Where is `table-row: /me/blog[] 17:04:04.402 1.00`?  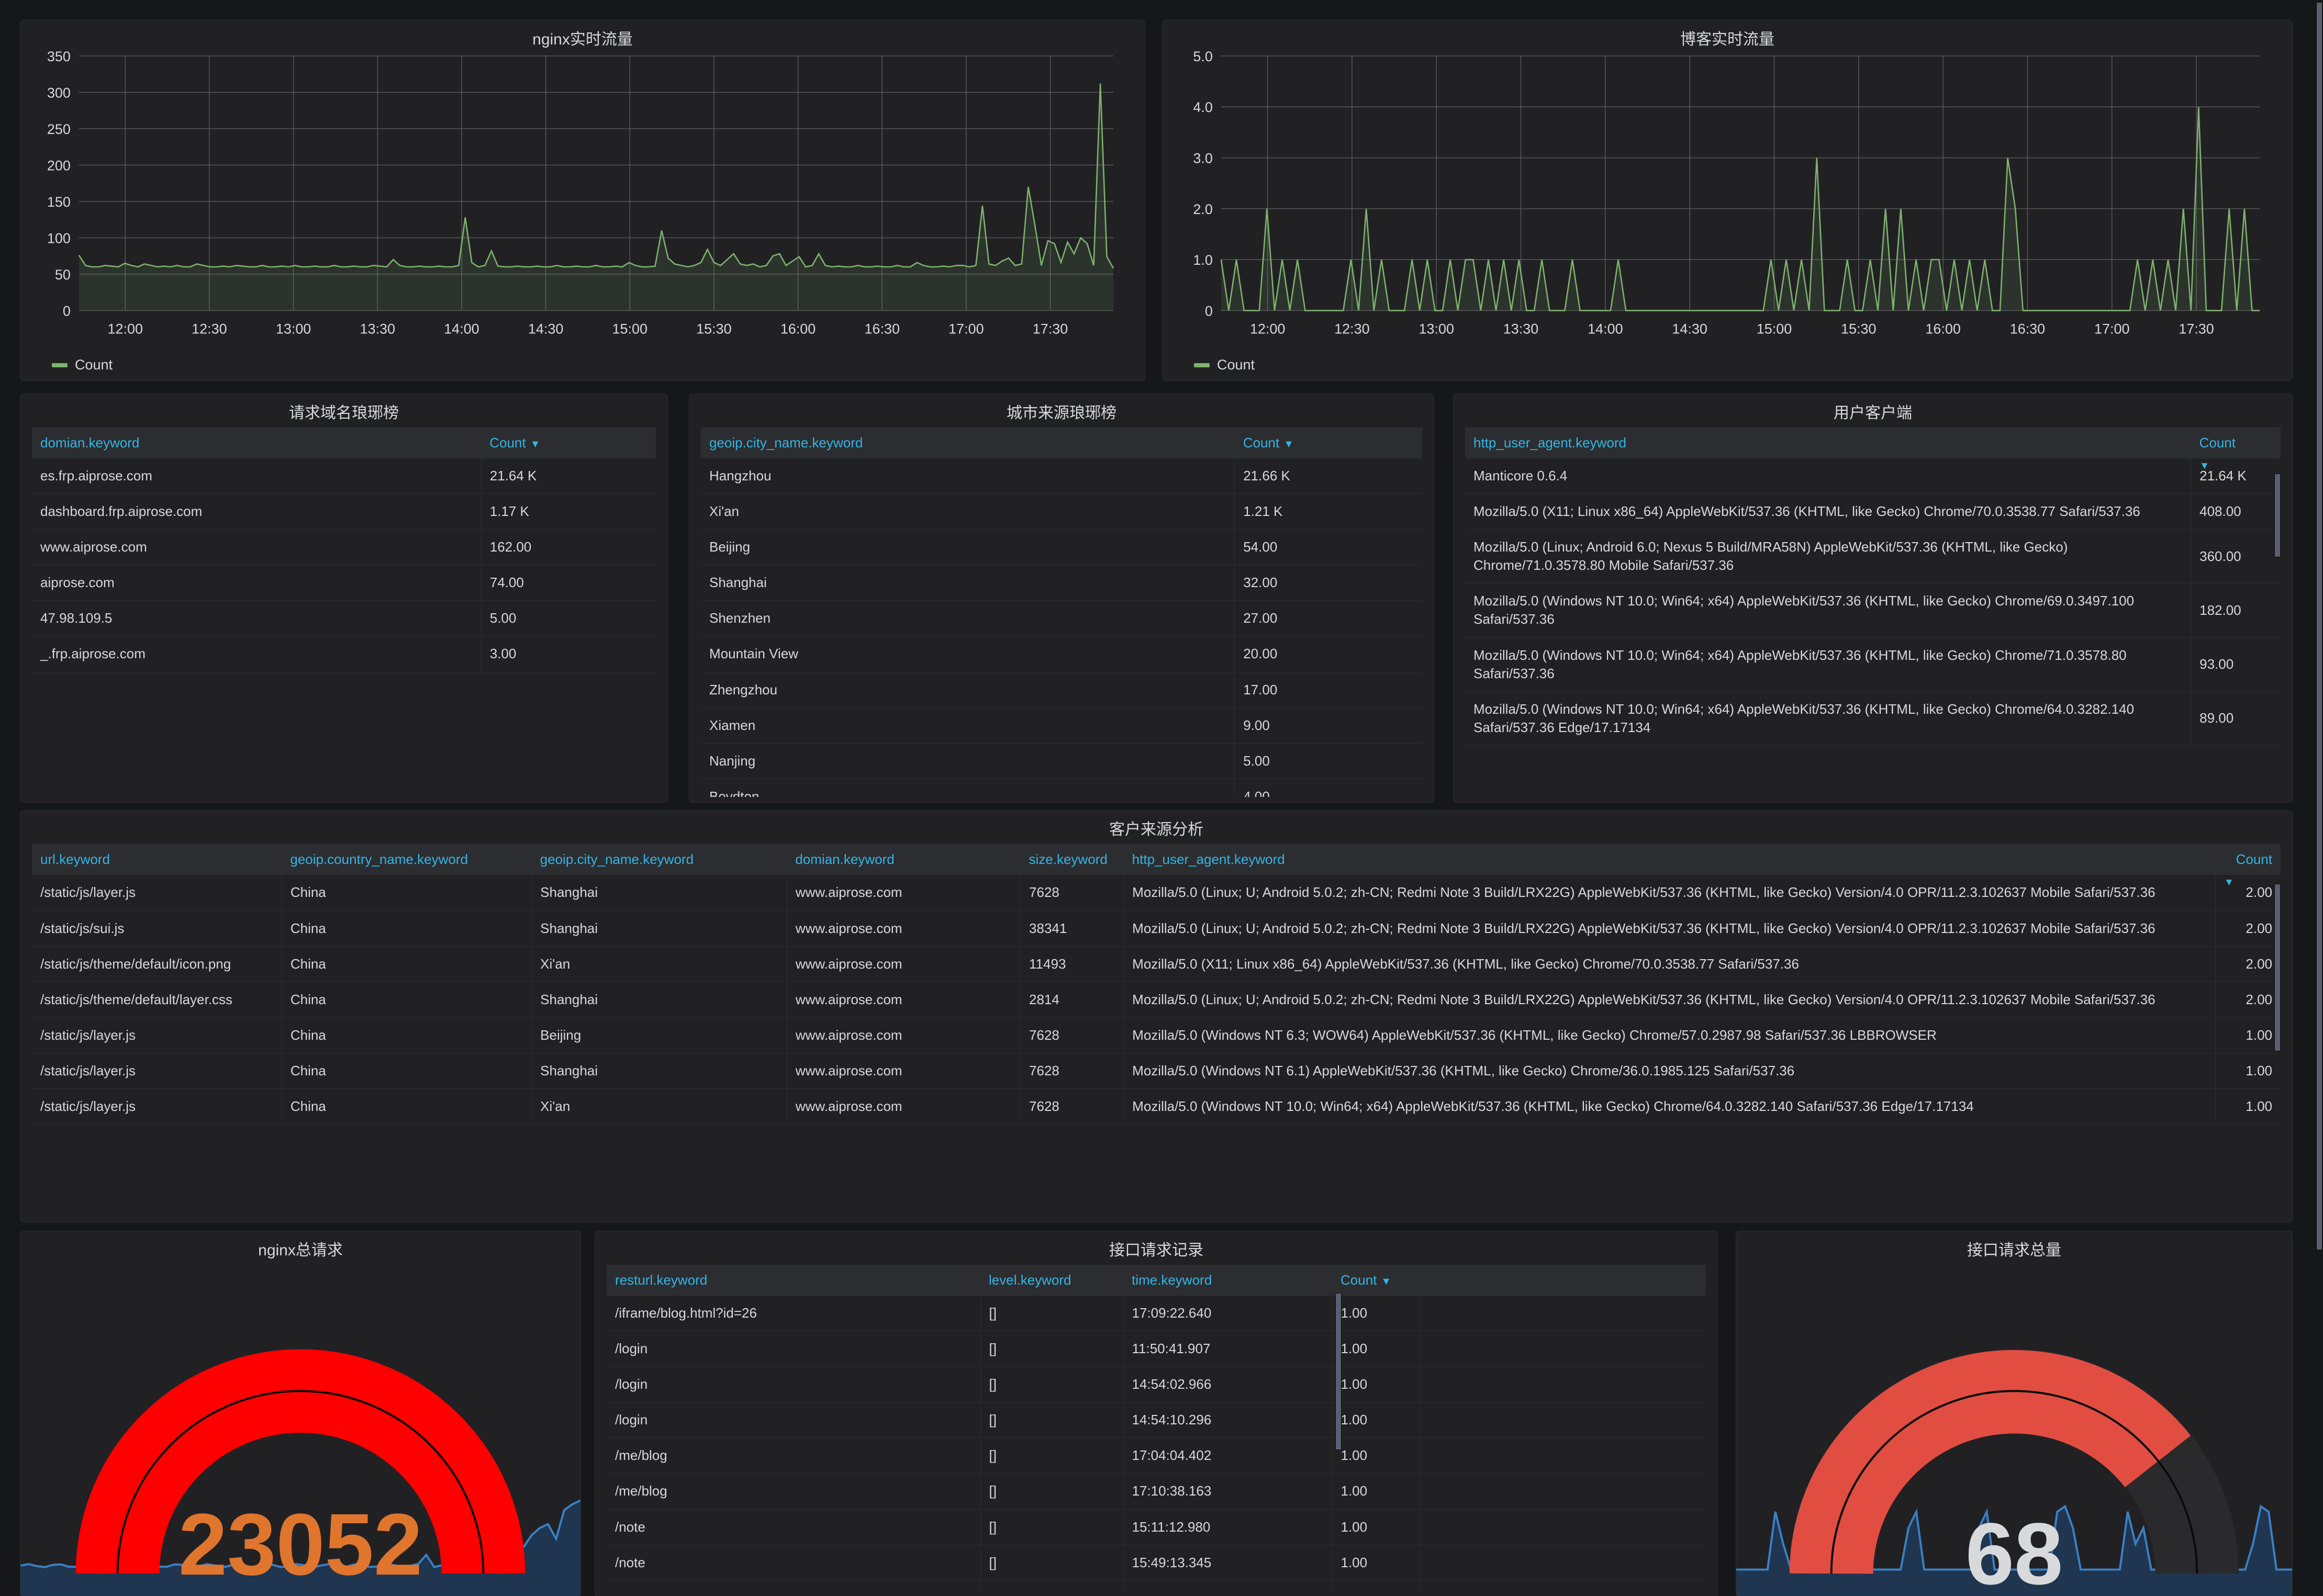 table-row: /me/blog[] 17:04:04.402 1.00 is located at coordinates (1156, 1455).